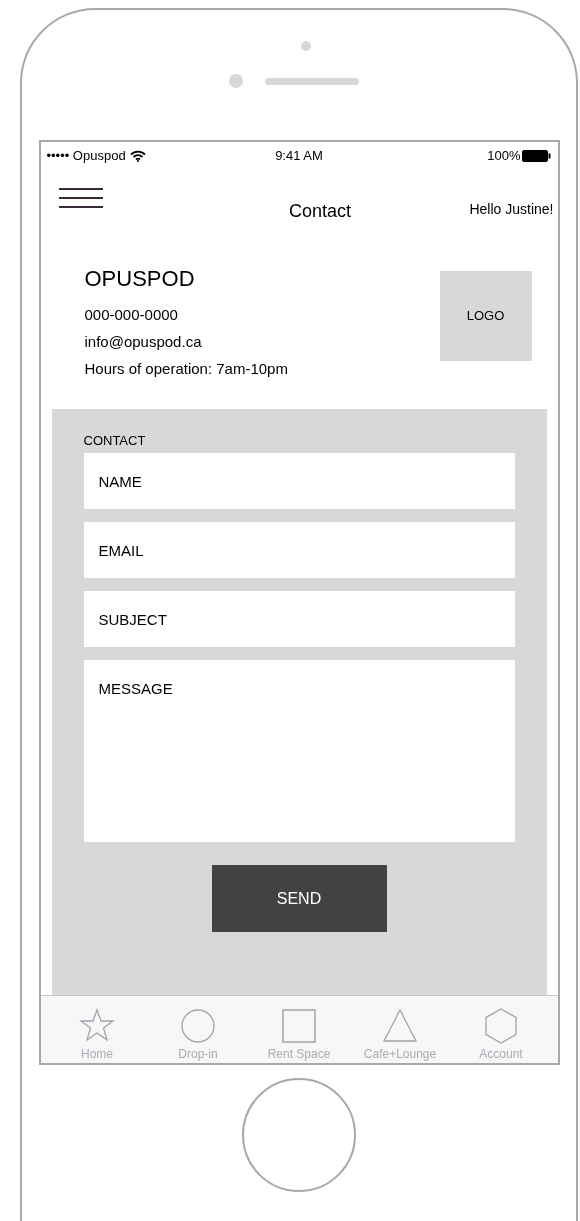  I want to click on status-time: 9:41 AM, so click(299, 156).